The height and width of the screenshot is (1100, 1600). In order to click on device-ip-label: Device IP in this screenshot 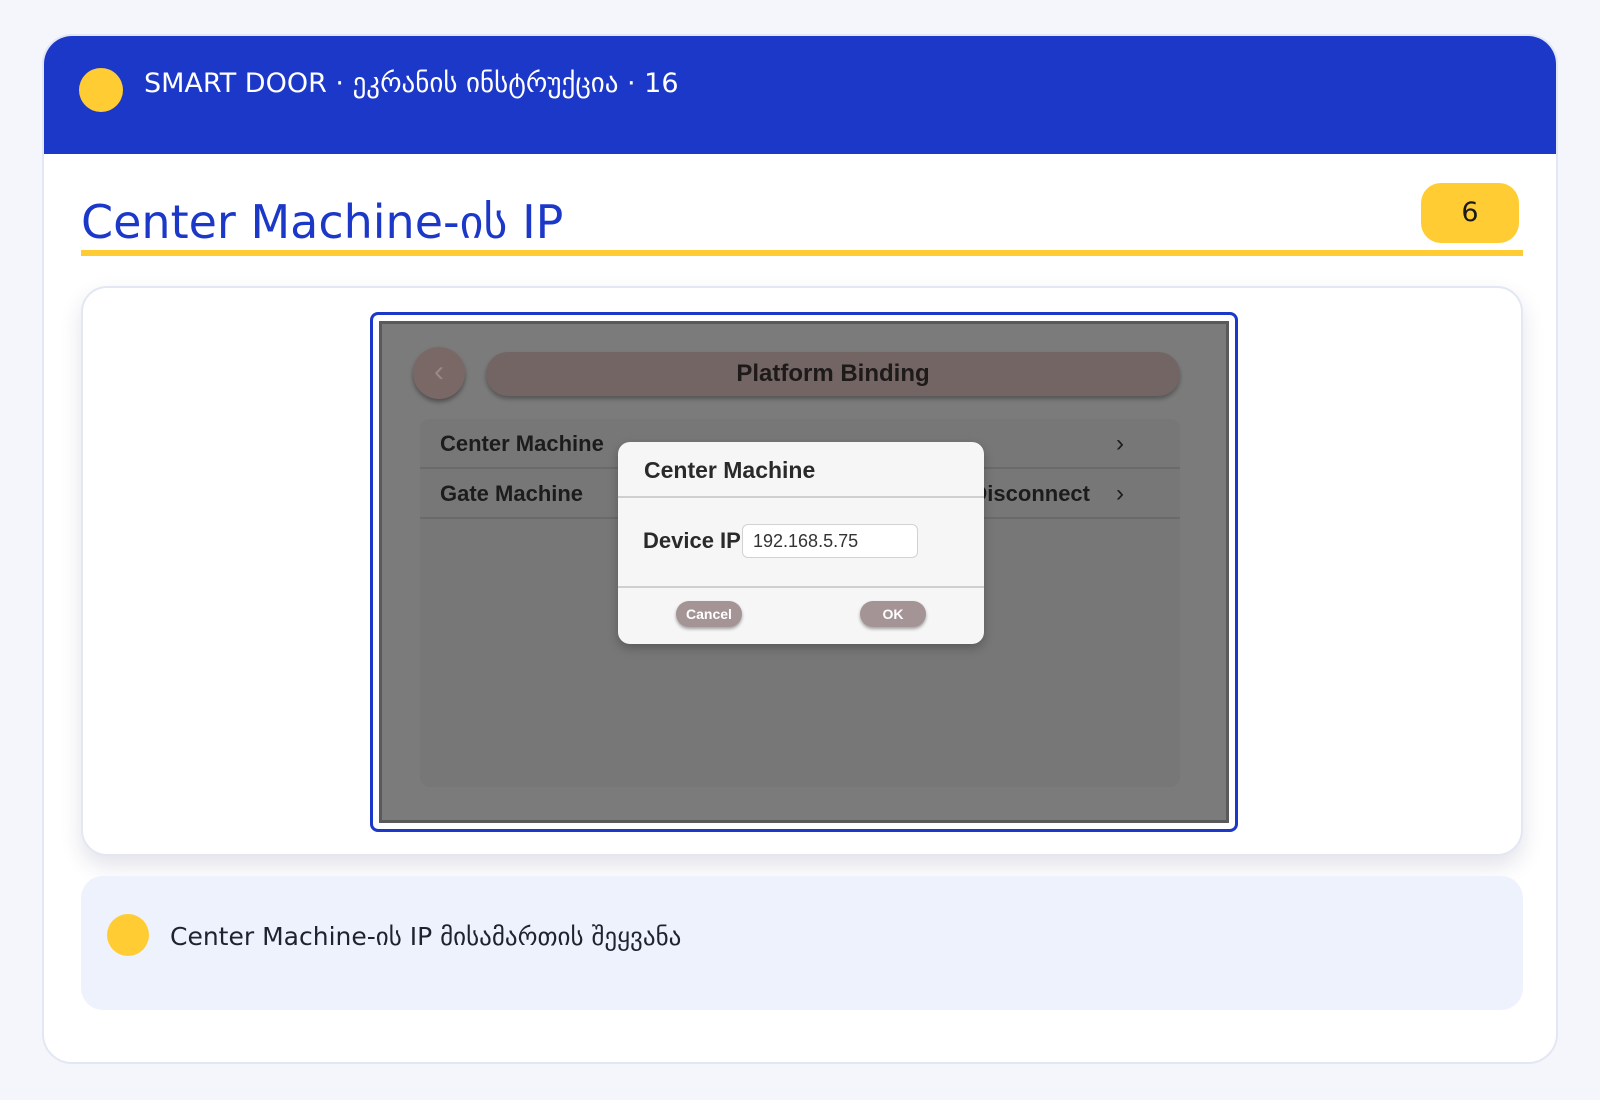, I will do `click(692, 540)`.